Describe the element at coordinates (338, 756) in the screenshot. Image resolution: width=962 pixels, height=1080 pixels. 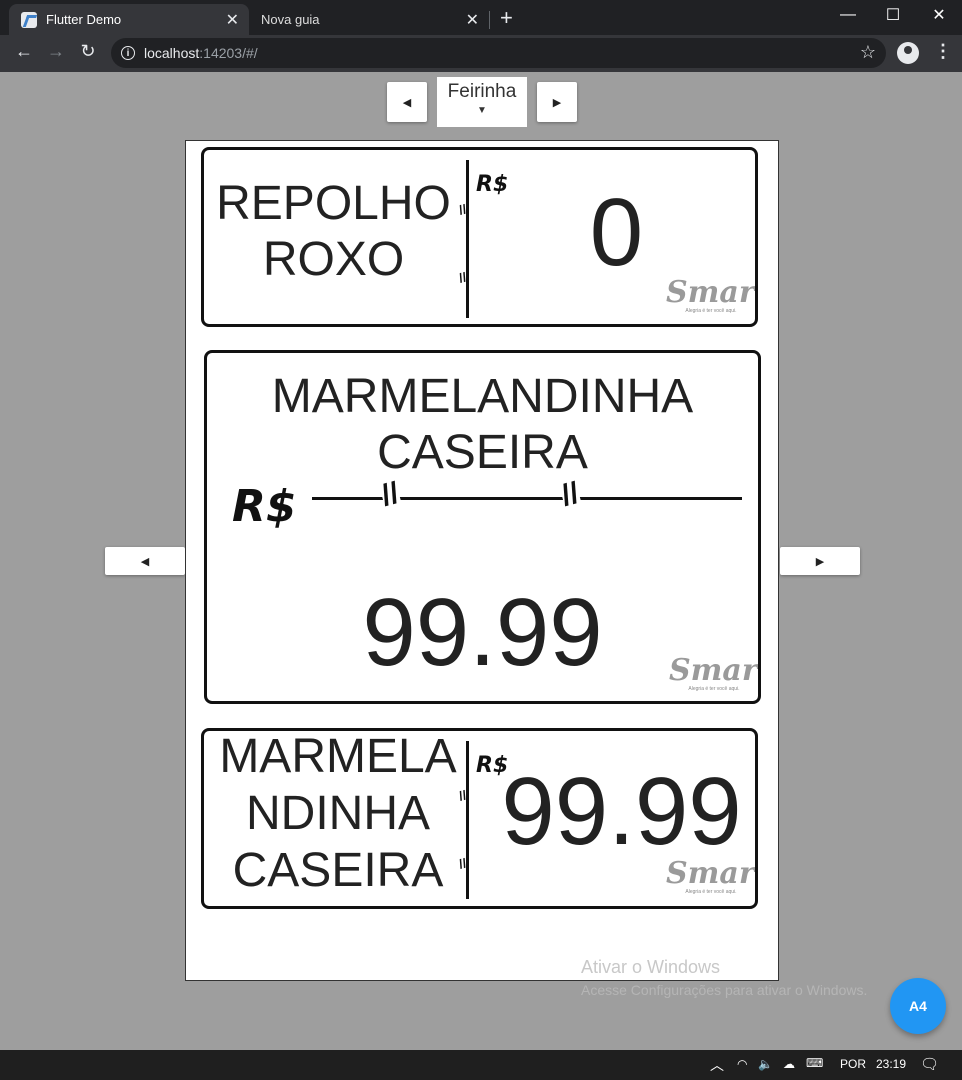
I see `product-name-line: MARMELA` at that location.